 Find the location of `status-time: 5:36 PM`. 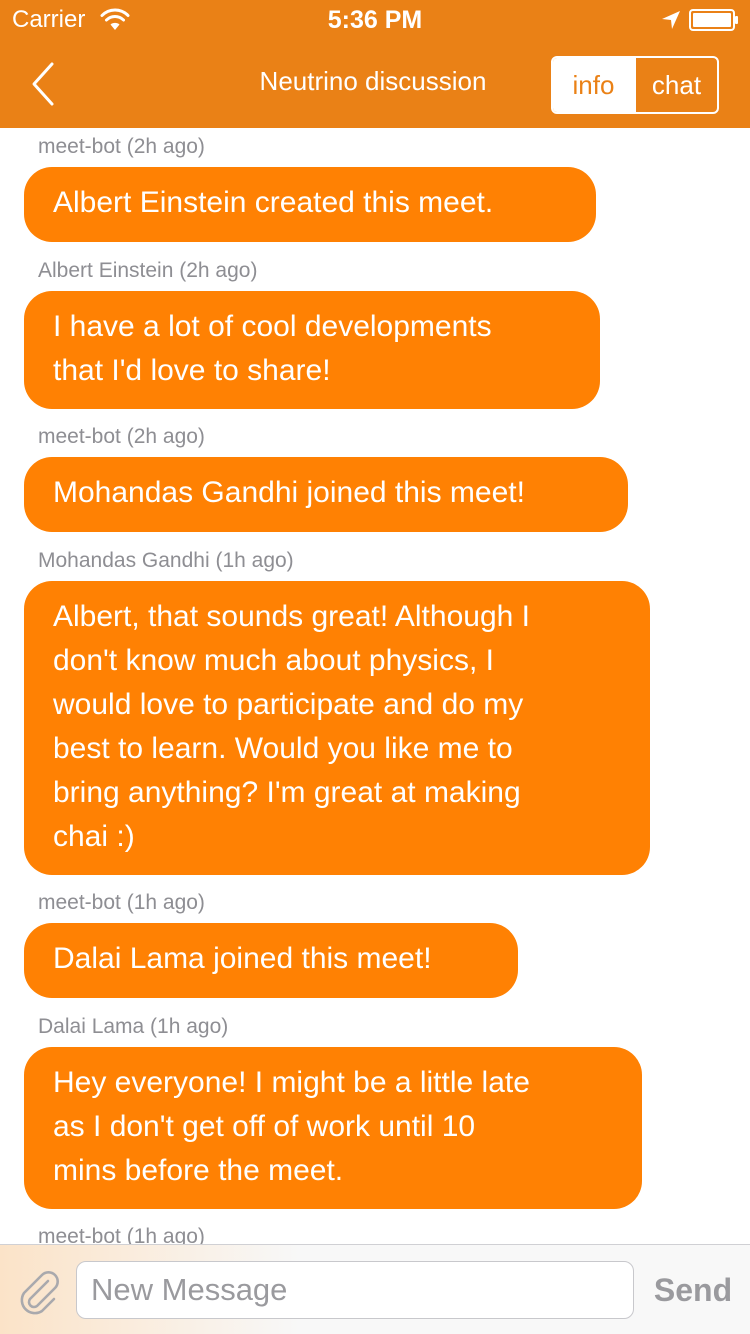

status-time: 5:36 PM is located at coordinates (375, 20).